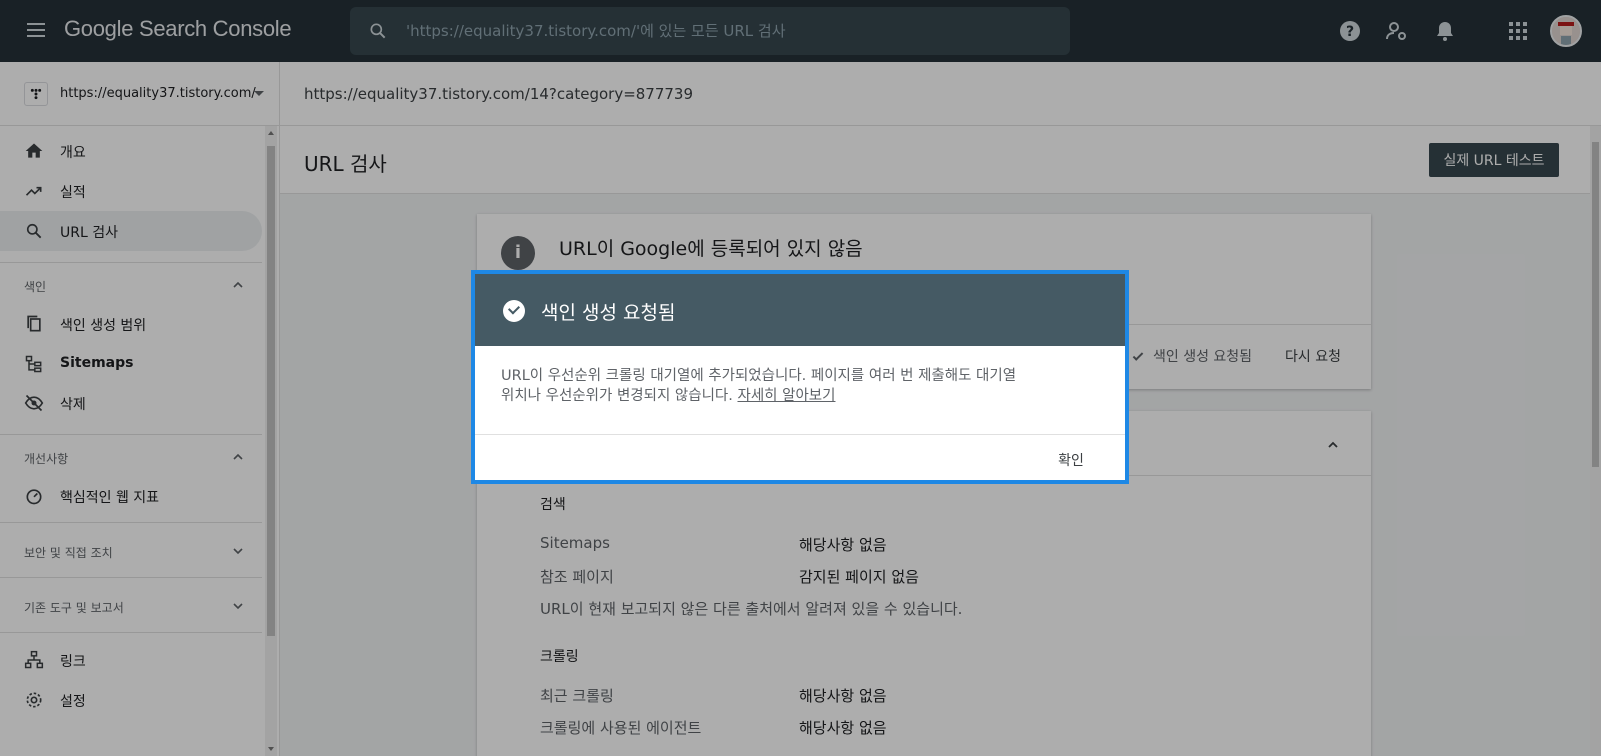  What do you see at coordinates (619, 396) in the screenshot?
I see `dialog-message-line2: 위치나 우선순위가 변경되지 않습니다.` at bounding box center [619, 396].